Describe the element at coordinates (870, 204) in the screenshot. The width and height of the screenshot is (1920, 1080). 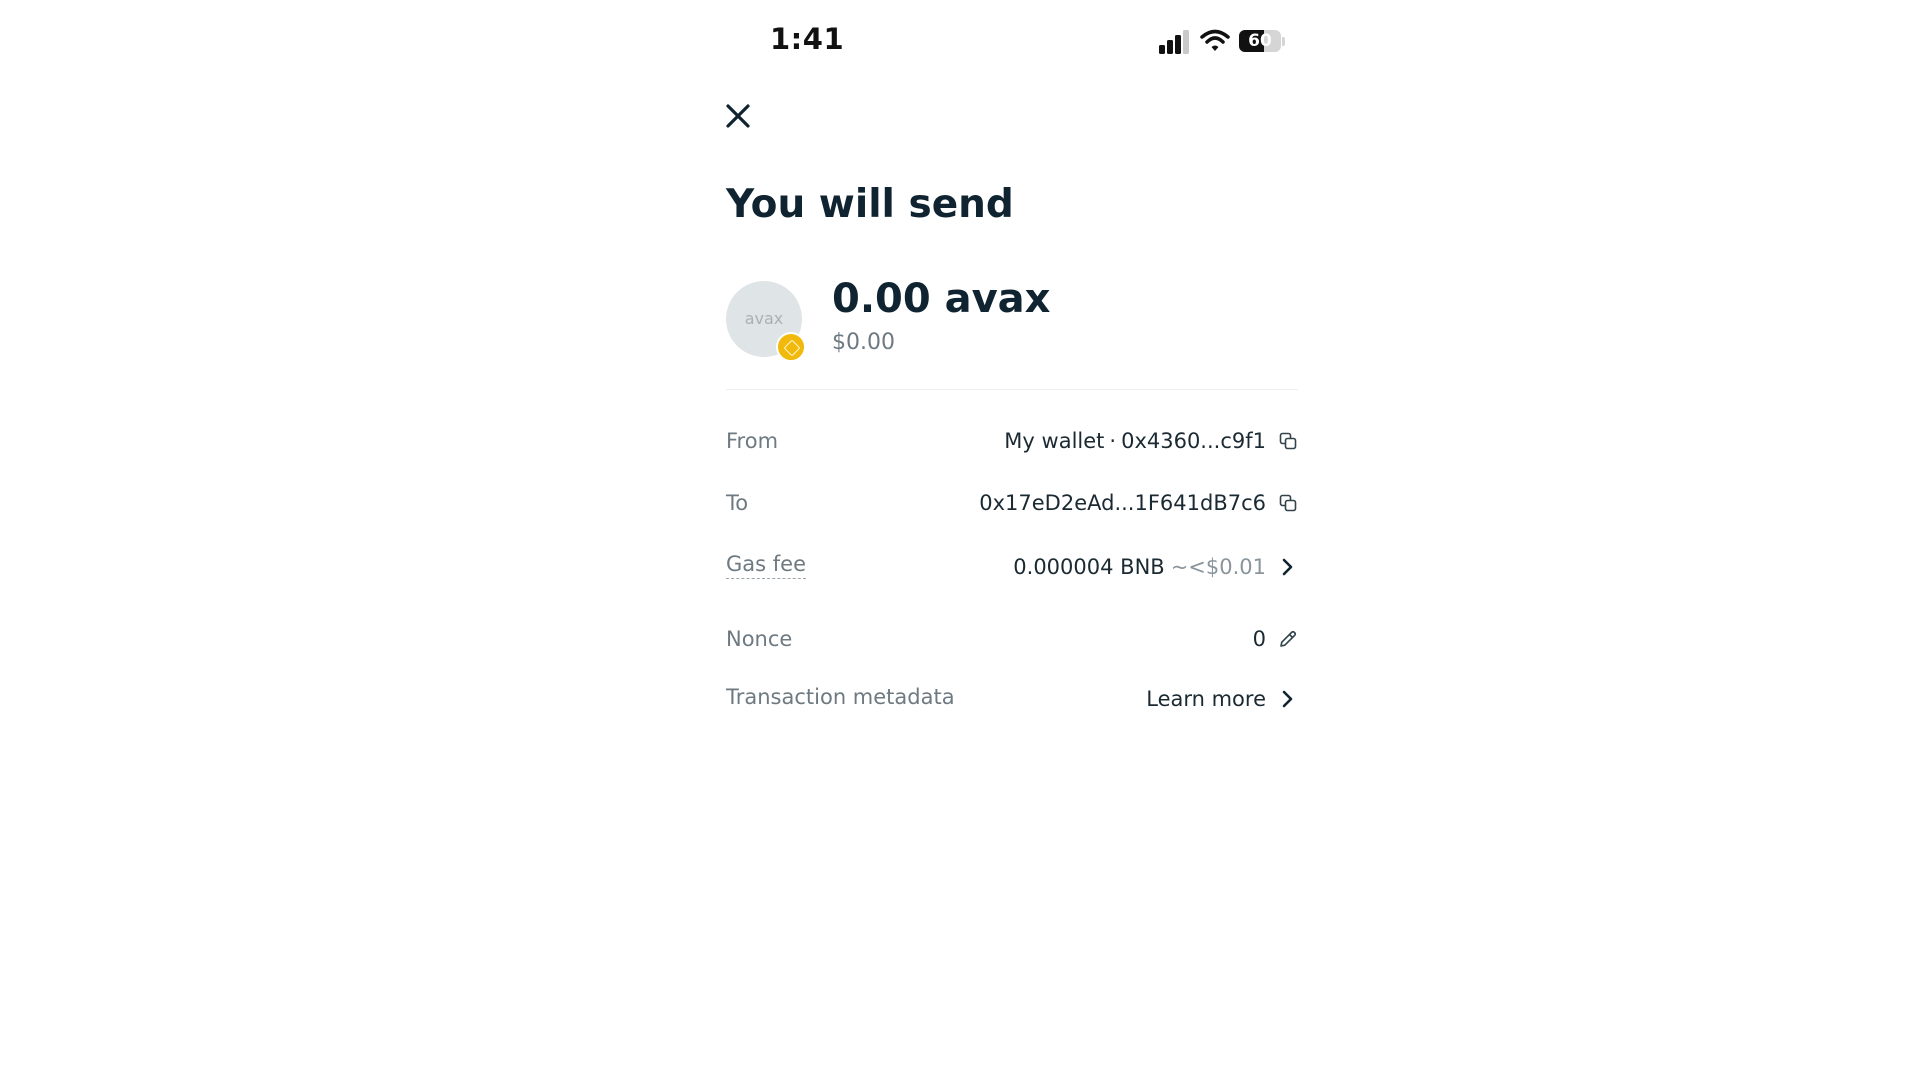
I see `page-title: You will send` at that location.